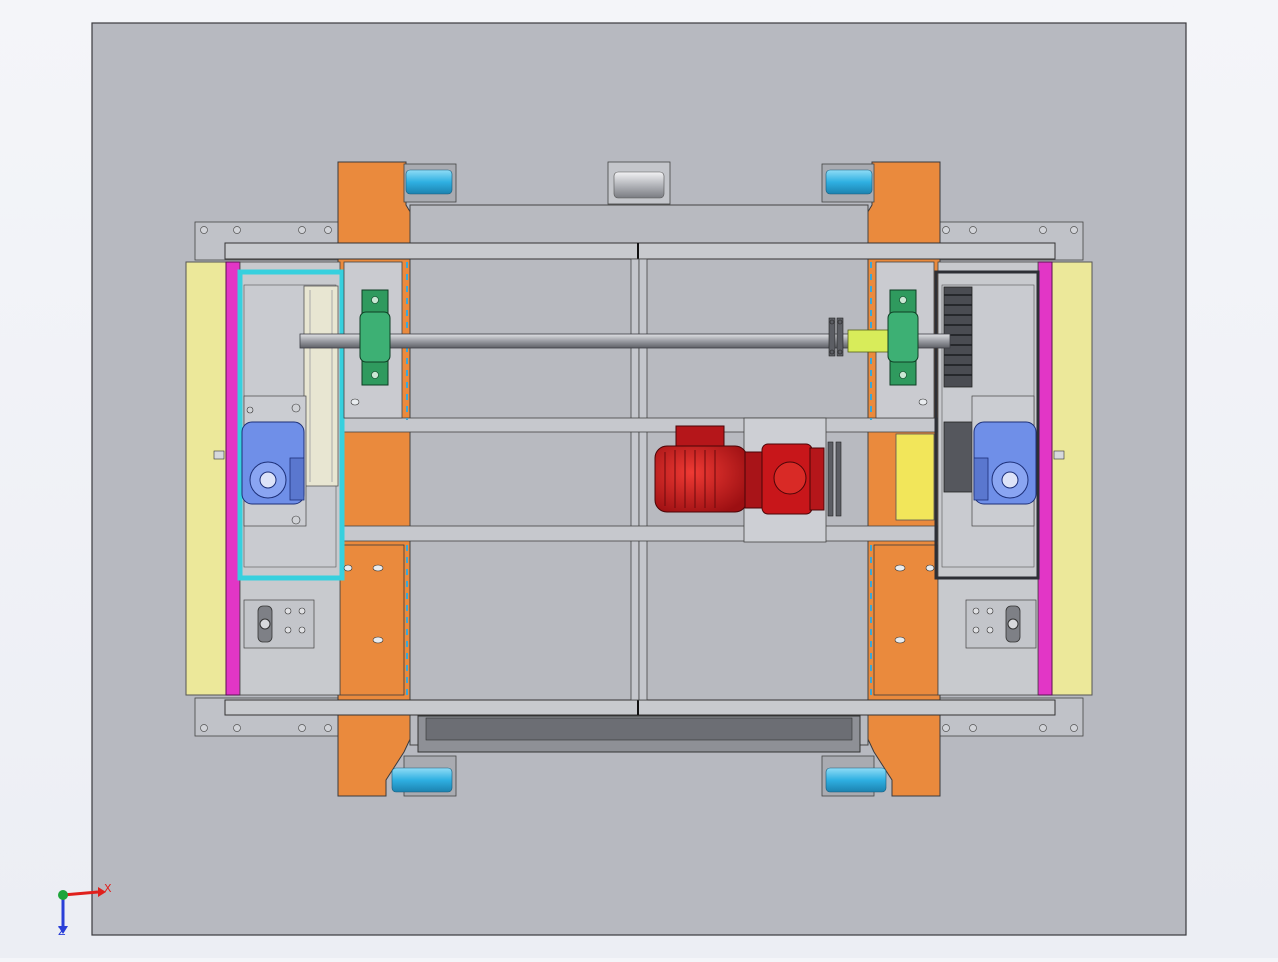 The width and height of the screenshot is (1278, 962). What do you see at coordinates (1045, 478) in the screenshot?
I see `magenta-strip-right` at bounding box center [1045, 478].